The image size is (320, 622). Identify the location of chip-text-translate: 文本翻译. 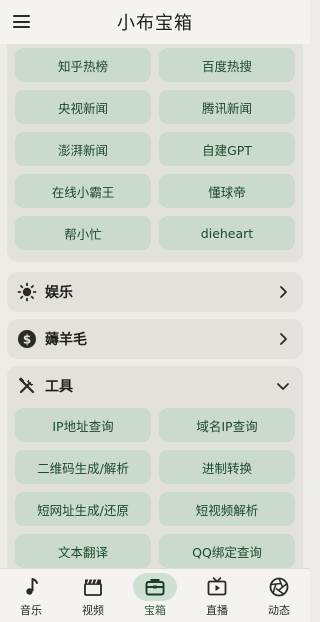
(83, 551).